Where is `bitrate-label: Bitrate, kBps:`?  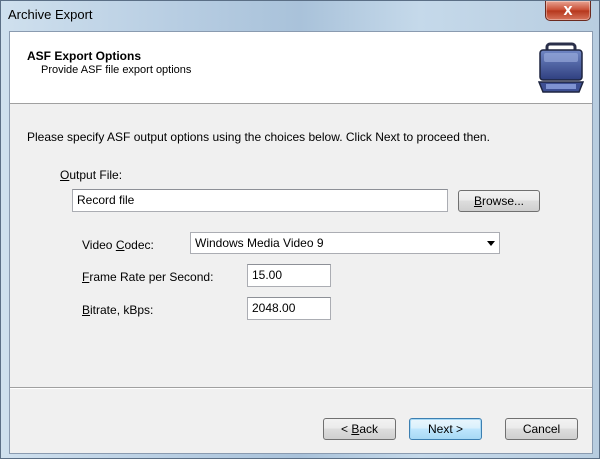
bitrate-label: Bitrate, kBps: is located at coordinates (117, 310).